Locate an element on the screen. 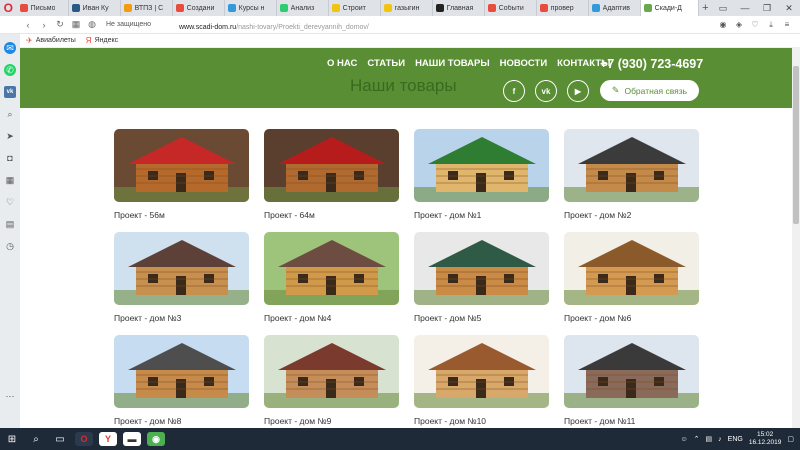 The height and width of the screenshot is (450, 800). product-card: Проект - дом №8 is located at coordinates (181, 380).